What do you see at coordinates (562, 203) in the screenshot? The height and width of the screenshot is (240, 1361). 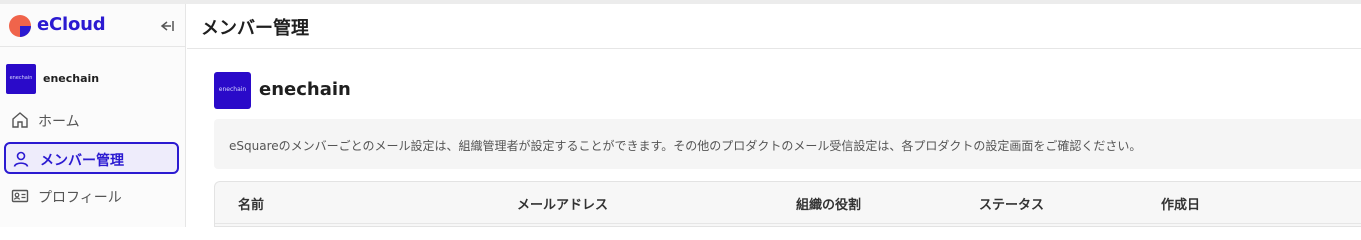 I see `column-header-email: メールアドレス` at bounding box center [562, 203].